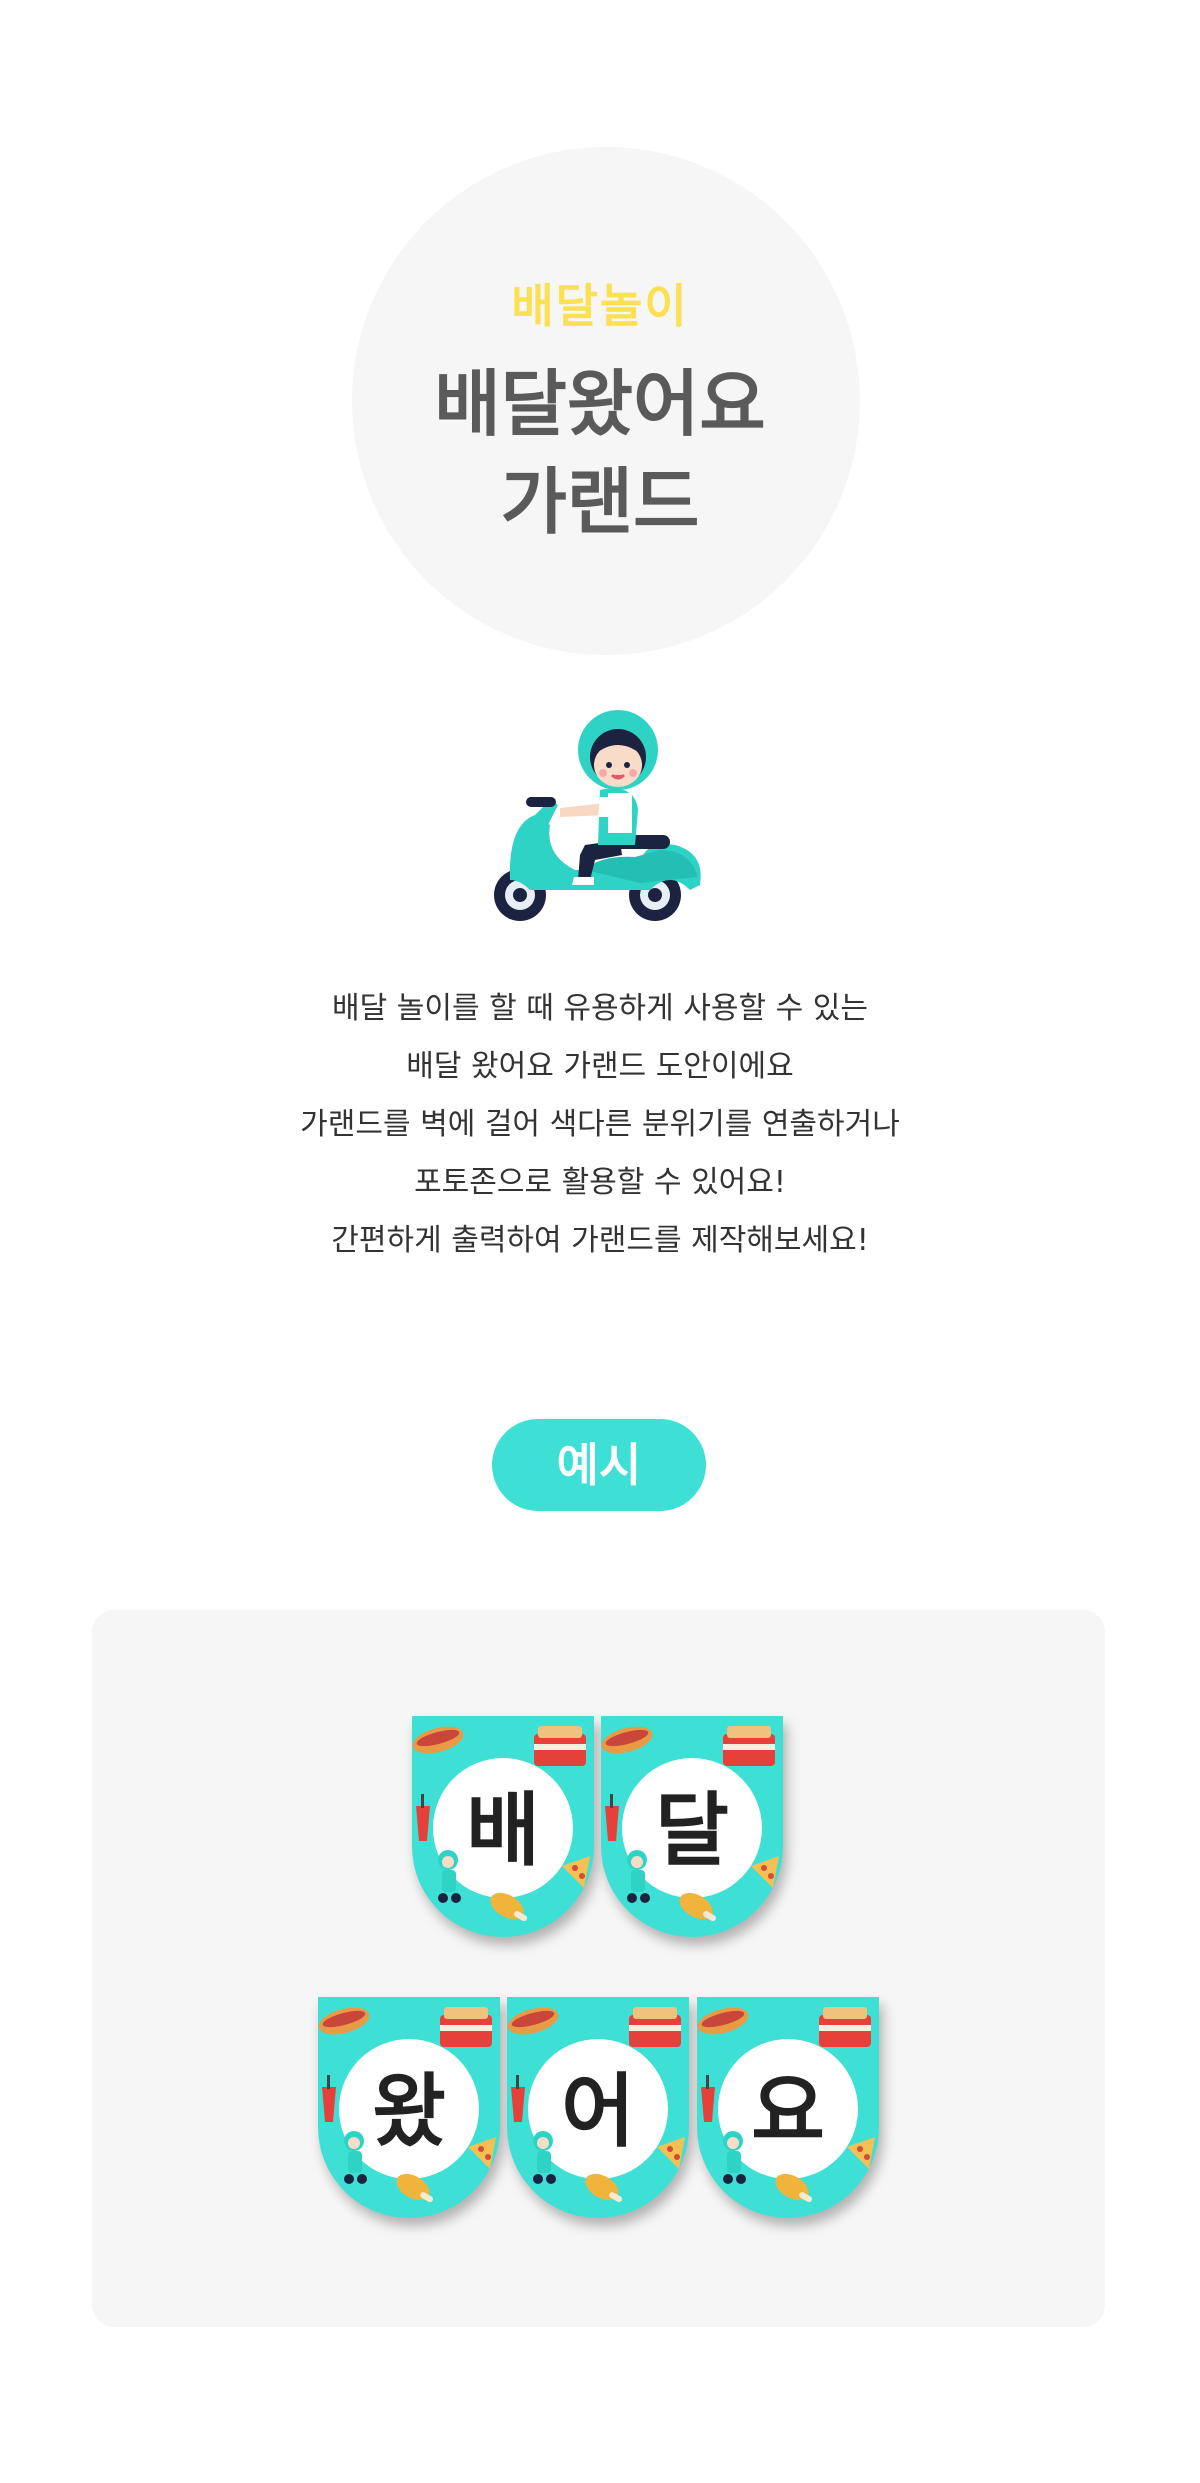 This screenshot has width=1200, height=2483. I want to click on garland-flag: 왔, so click(409, 2108).